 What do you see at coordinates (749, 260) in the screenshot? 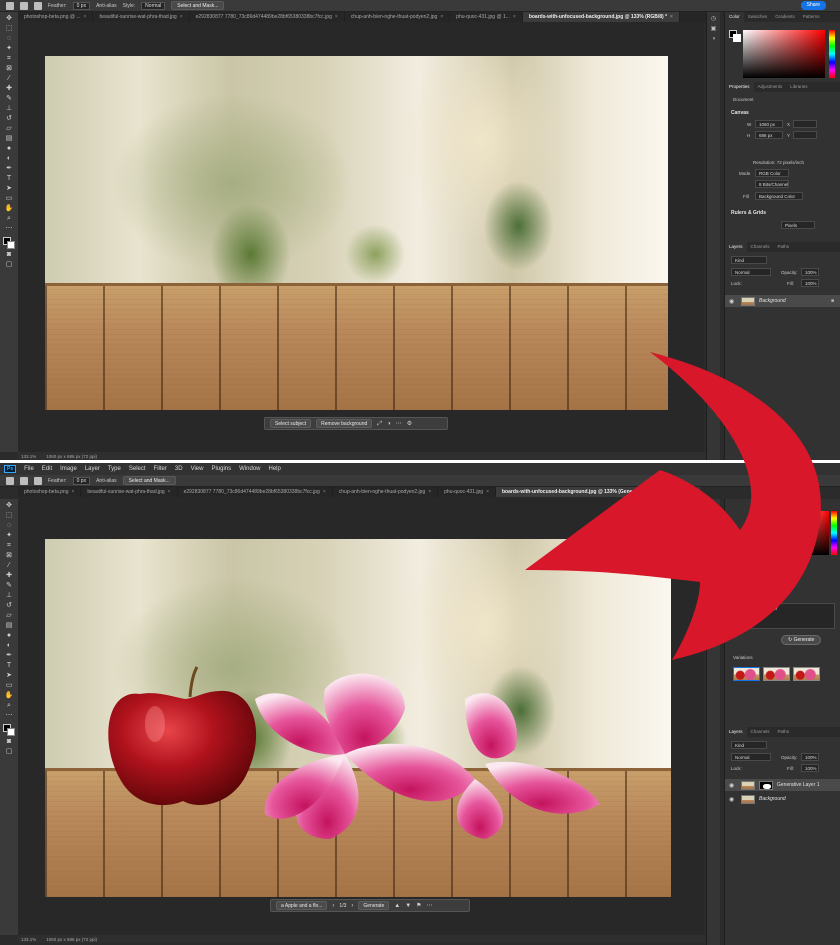
I see `layer-kind-filter: Kind` at bounding box center [749, 260].